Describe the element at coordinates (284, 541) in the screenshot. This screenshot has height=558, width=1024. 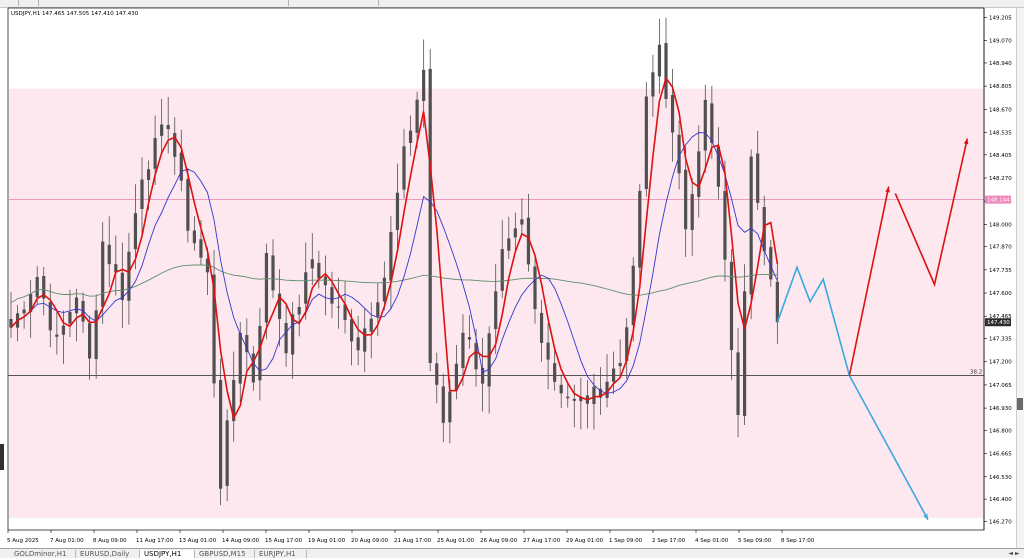
I see `time-tick-label: 15 Aug 17:00` at that location.